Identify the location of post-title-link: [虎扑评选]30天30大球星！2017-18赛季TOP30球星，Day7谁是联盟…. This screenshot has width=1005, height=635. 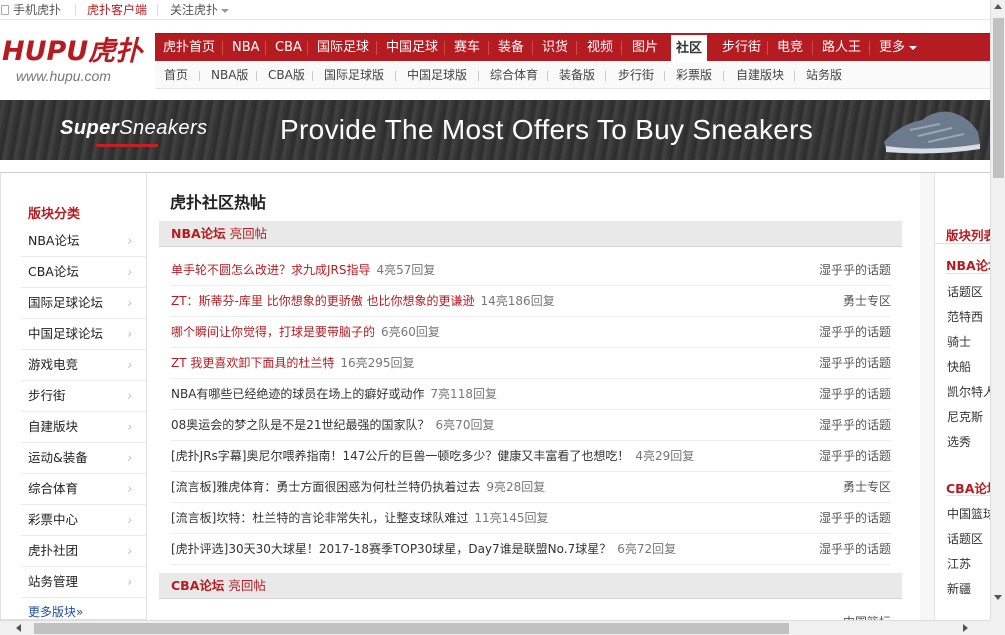
(391, 549).